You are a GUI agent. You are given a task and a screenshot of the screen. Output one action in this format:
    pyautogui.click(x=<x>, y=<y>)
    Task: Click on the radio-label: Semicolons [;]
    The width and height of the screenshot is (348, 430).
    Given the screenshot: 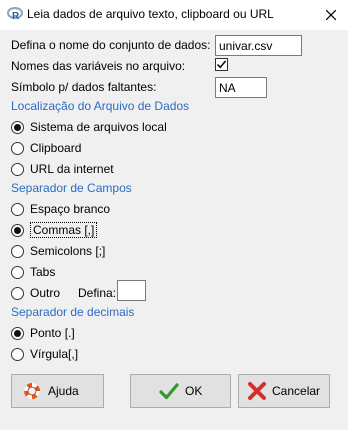 What is the action you would take?
    pyautogui.click(x=68, y=251)
    